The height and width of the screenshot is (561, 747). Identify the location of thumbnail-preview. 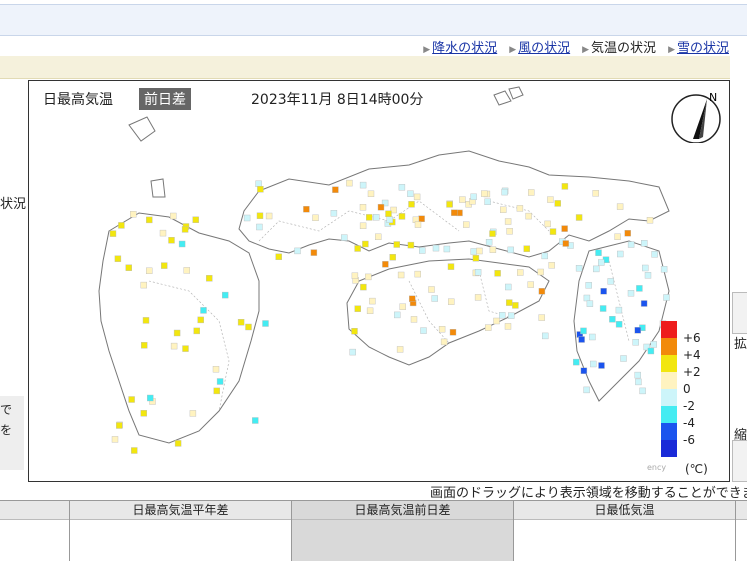
(624, 540).